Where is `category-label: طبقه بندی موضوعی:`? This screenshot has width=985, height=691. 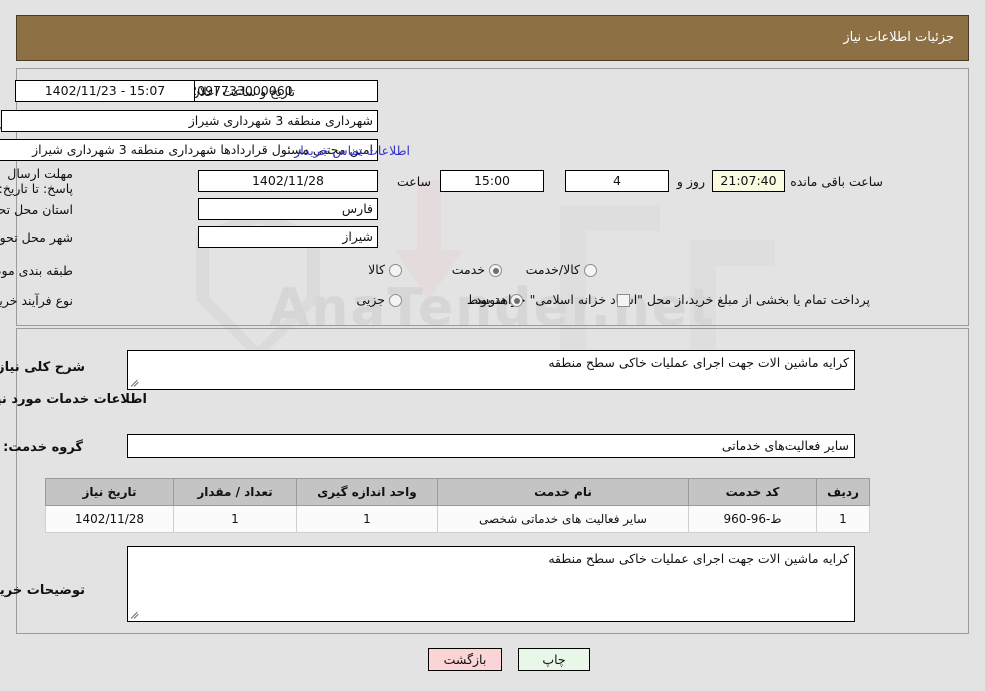 category-label: طبقه بندی موضوعی: is located at coordinates (36, 270).